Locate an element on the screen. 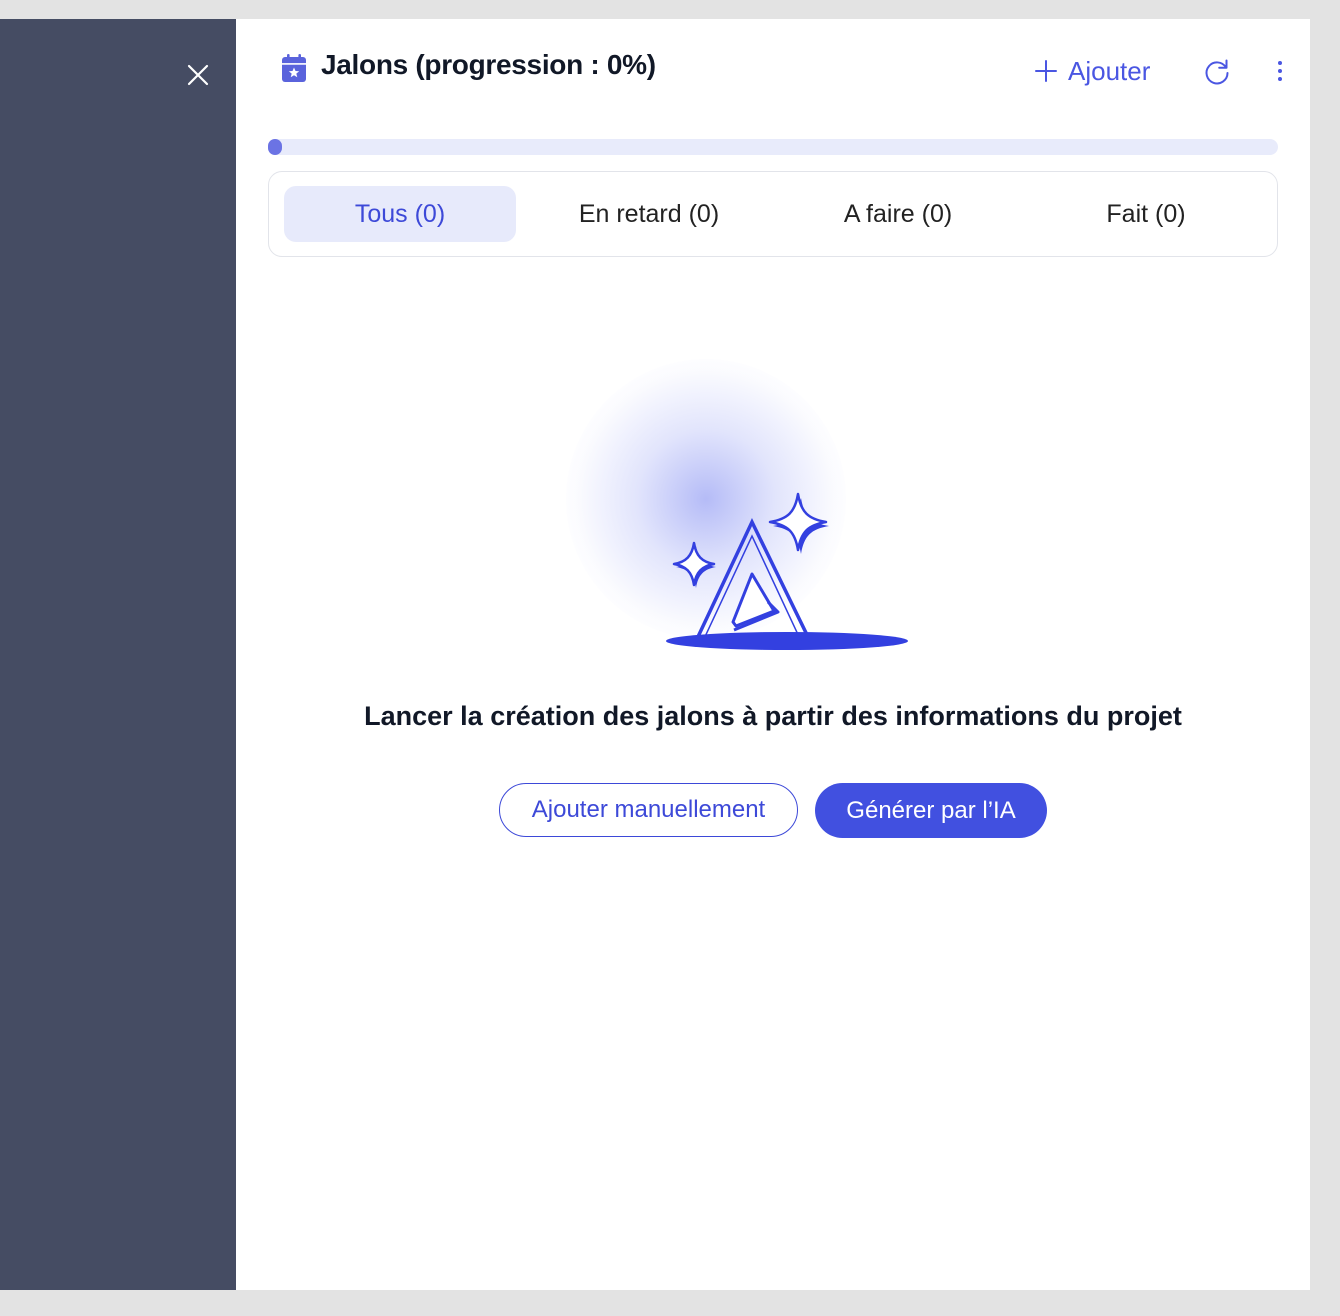 Image resolution: width=1340 pixels, height=1316 pixels. add-milestone-button: Ajouter is located at coordinates (1092, 71).